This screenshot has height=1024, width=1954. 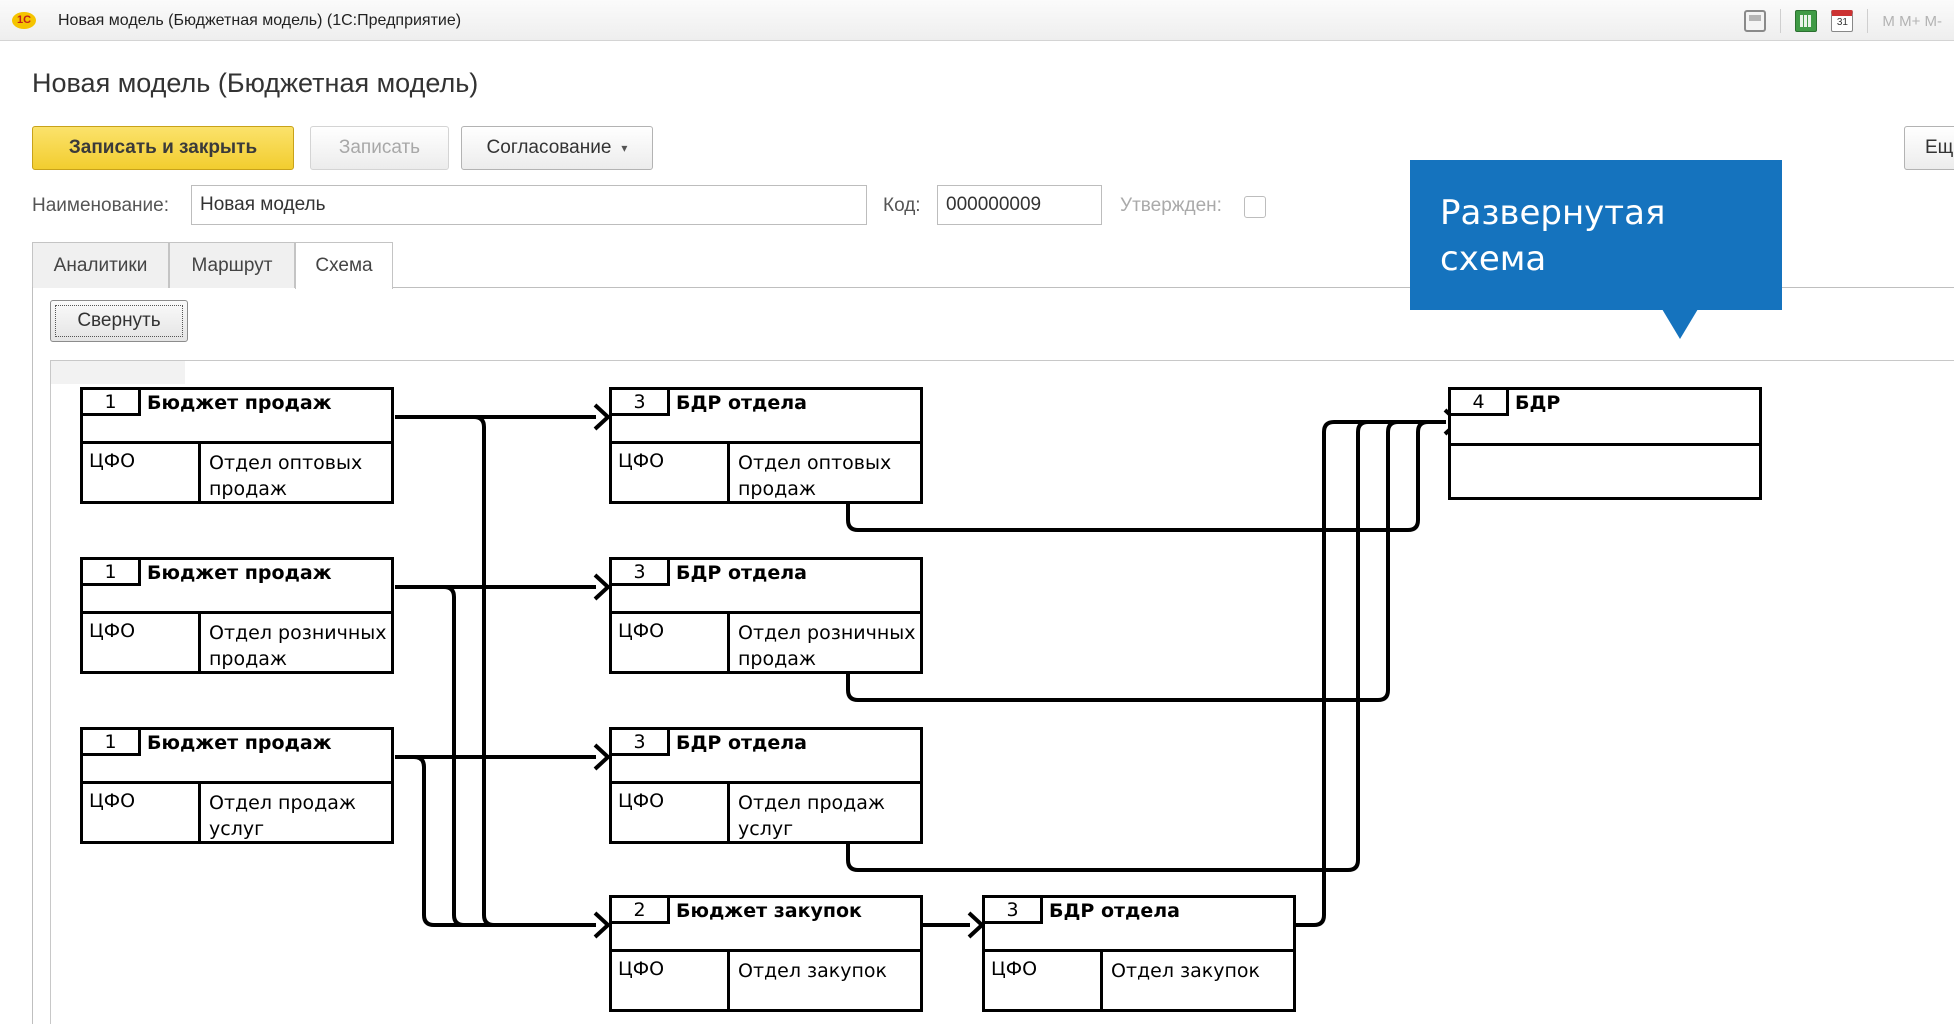 I want to click on diagram-node: 2 Бюджет закупок ЦФО Отдел закупок, so click(x=766, y=953).